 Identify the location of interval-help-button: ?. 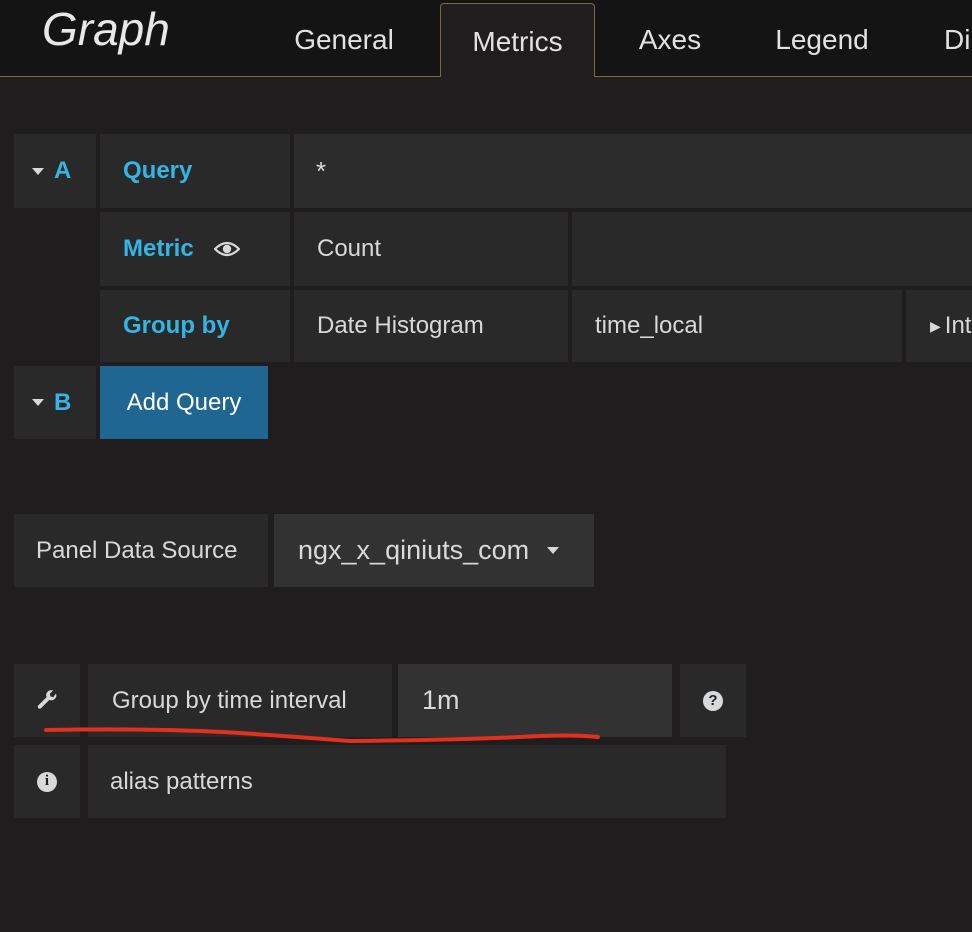
(713, 700).